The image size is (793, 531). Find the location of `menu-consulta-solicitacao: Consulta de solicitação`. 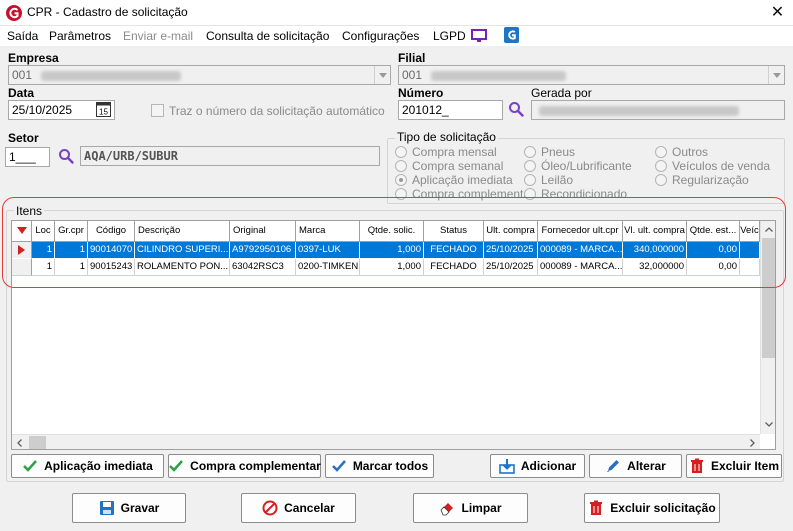

menu-consulta-solicitacao: Consulta de solicitação is located at coordinates (267, 36).